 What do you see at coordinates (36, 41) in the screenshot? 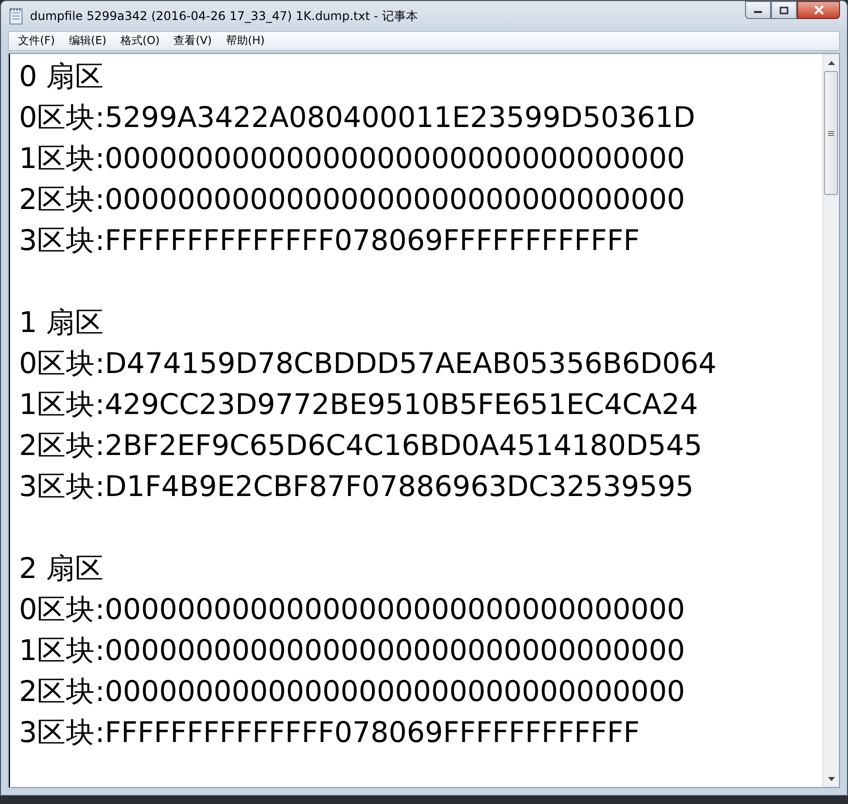
I see `menu-item: 文件(F)` at bounding box center [36, 41].